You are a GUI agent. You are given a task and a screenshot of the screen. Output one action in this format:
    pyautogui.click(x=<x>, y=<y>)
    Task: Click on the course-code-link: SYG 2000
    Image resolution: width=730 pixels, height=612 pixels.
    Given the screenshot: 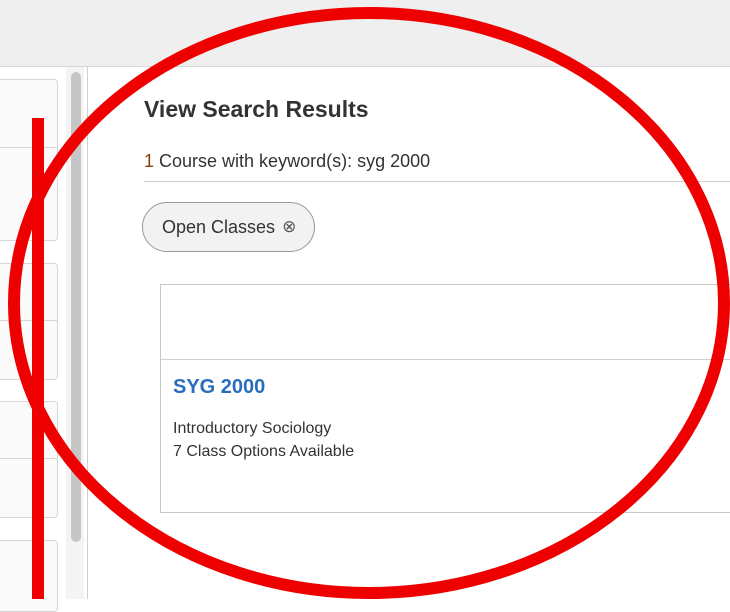 What is the action you would take?
    pyautogui.click(x=219, y=387)
    